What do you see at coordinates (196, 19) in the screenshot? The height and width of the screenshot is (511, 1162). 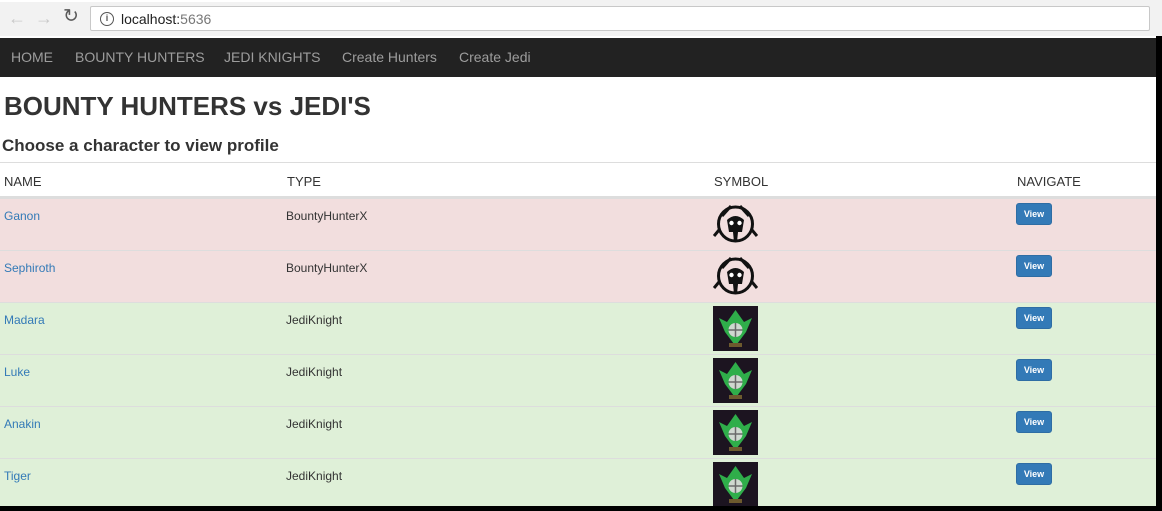 I see `url-port: 5636` at bounding box center [196, 19].